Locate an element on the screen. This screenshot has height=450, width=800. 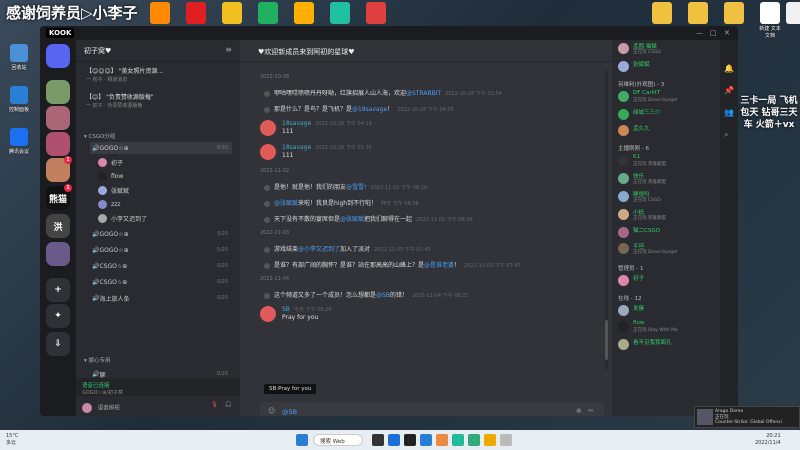
system-clock: 20:21 2022/11/4 is located at coordinates (768, 440).